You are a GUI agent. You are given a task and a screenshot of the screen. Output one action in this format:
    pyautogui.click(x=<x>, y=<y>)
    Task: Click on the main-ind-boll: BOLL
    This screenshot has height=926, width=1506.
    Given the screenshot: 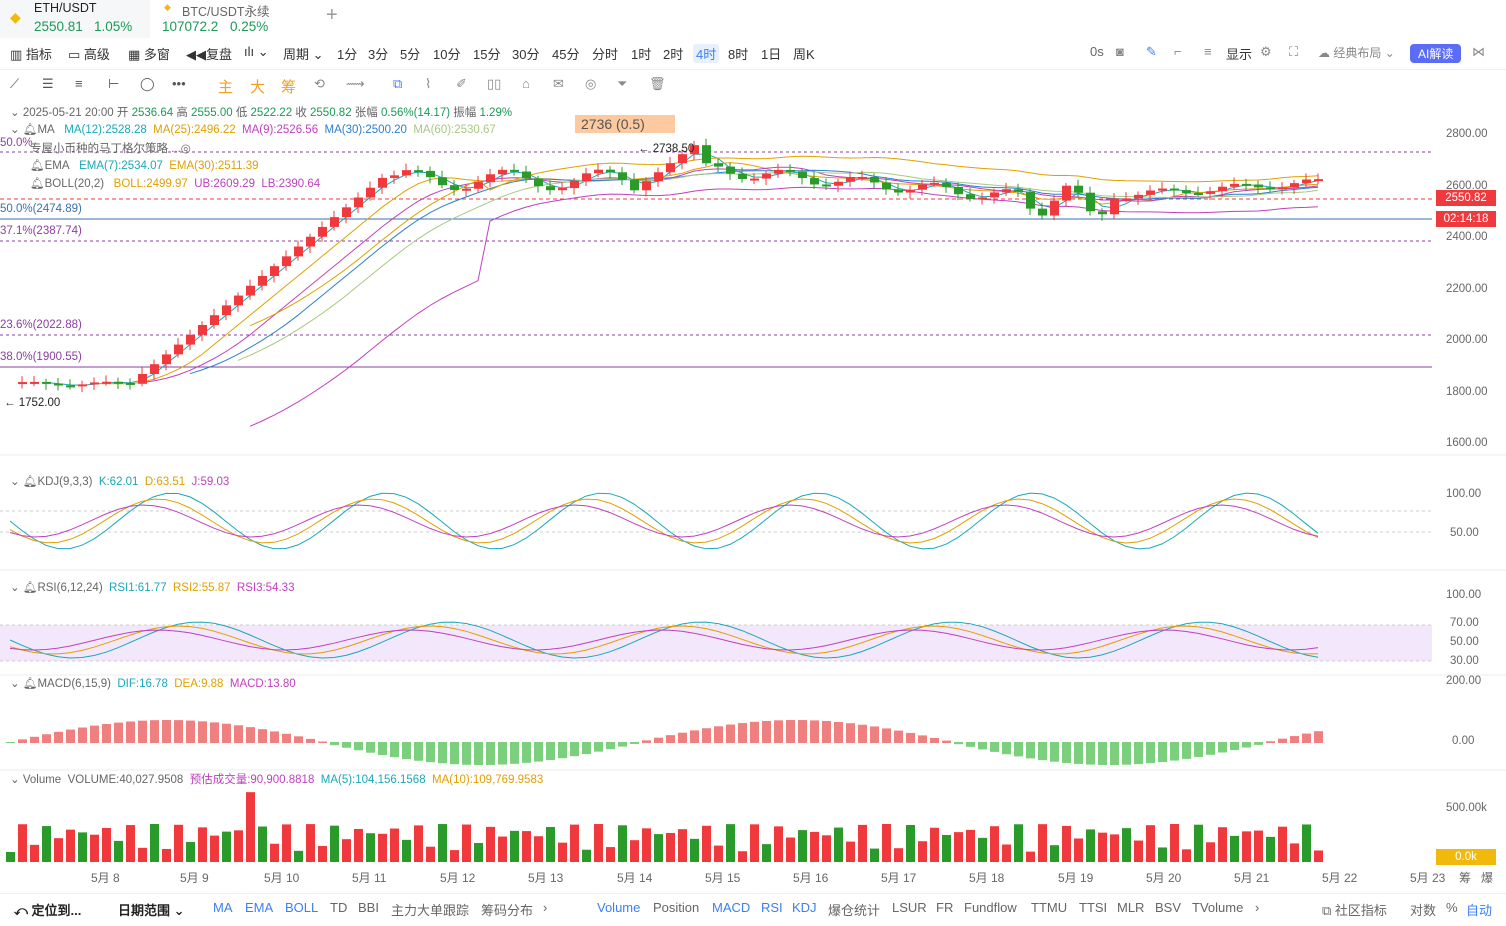 What is the action you would take?
    pyautogui.click(x=301, y=907)
    